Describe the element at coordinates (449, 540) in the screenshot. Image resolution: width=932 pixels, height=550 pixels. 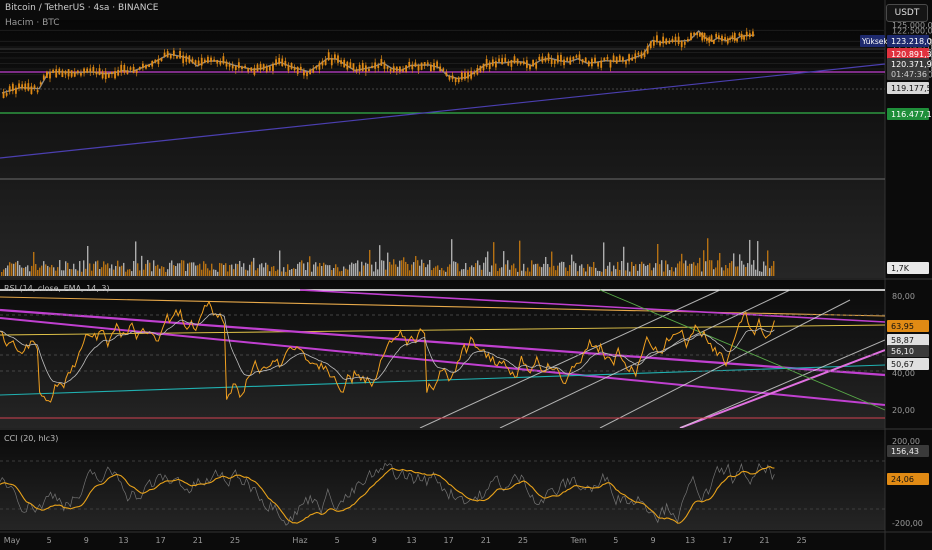
I see `time-tick-label: 17` at that location.